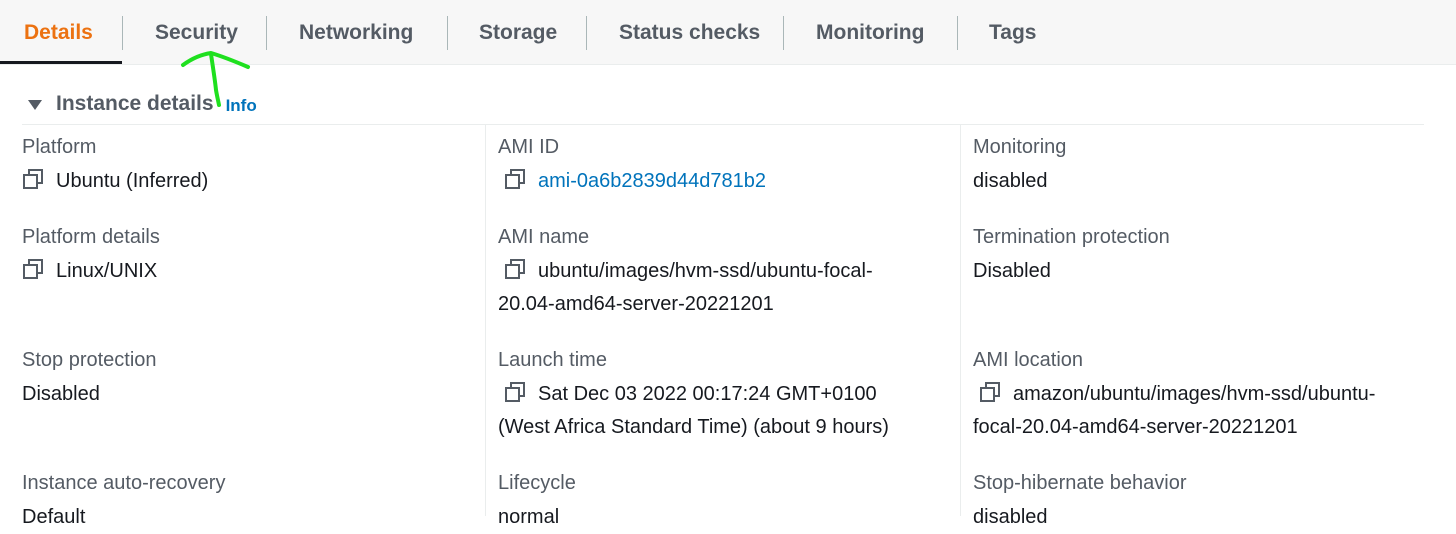 The width and height of the screenshot is (1456, 534). Describe the element at coordinates (1012, 32) in the screenshot. I see `tab-tags: Tags` at that location.